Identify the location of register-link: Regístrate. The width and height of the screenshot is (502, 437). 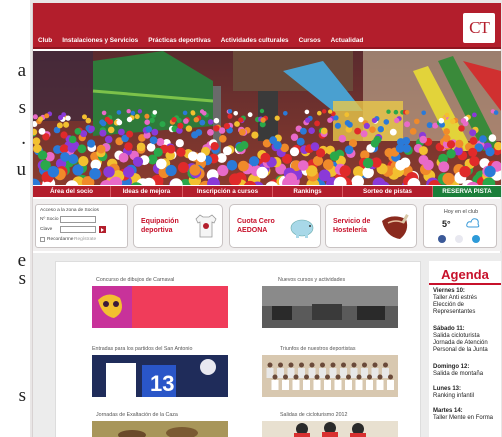
(85, 239).